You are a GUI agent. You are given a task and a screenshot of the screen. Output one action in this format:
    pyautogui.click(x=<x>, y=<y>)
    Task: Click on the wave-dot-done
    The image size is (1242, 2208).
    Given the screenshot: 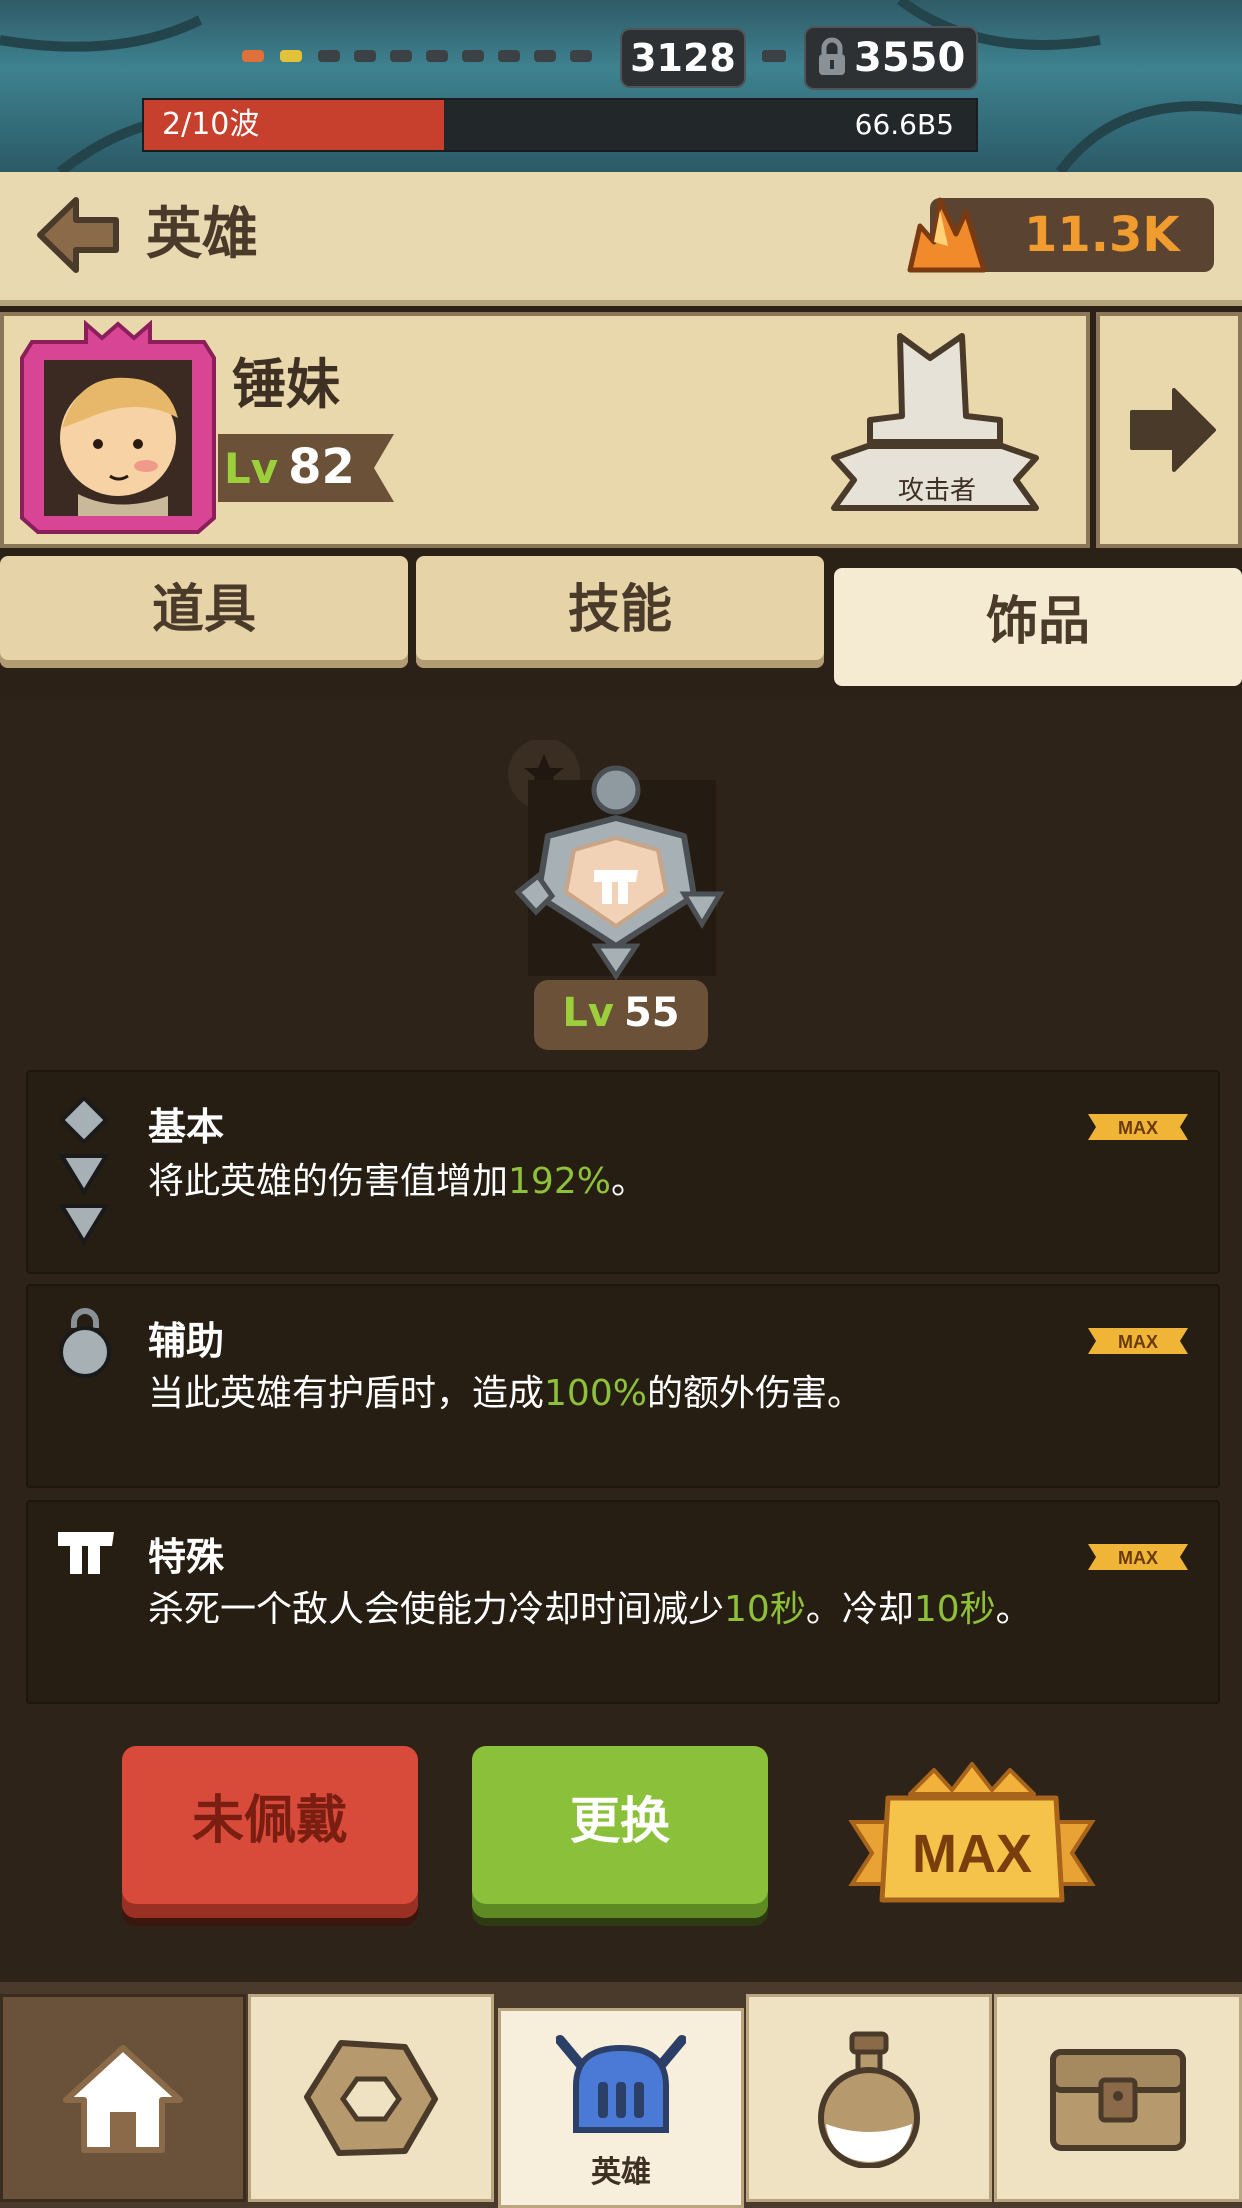 What is the action you would take?
    pyautogui.click(x=253, y=56)
    